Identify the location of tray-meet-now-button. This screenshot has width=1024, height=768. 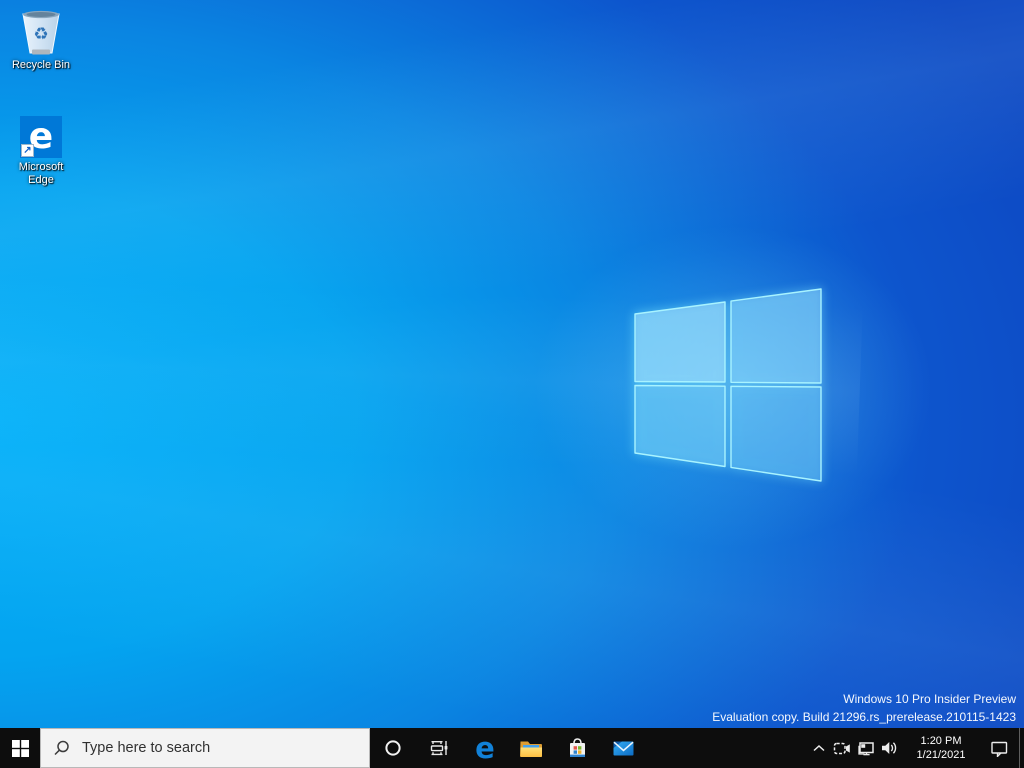
(842, 748).